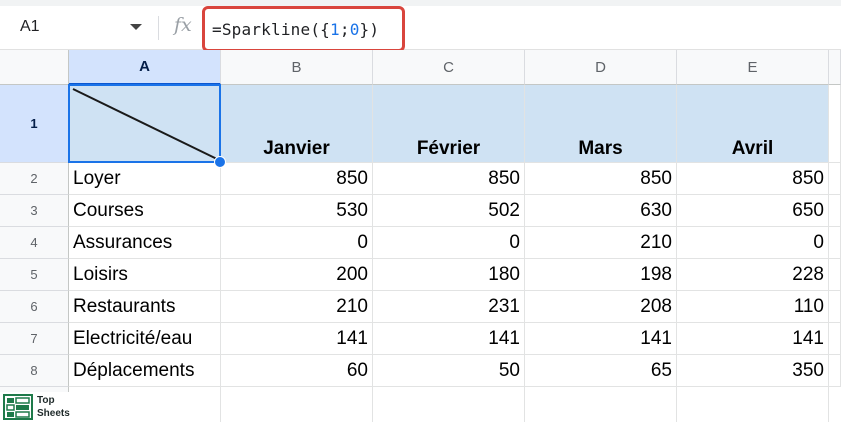 The image size is (841, 422). I want to click on sparkline-line, so click(145, 124).